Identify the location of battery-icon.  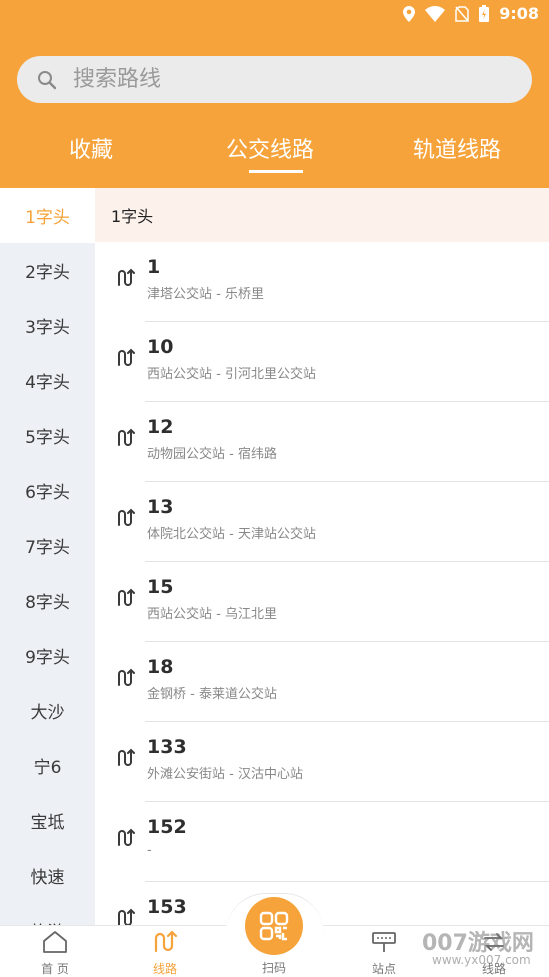
(484, 13).